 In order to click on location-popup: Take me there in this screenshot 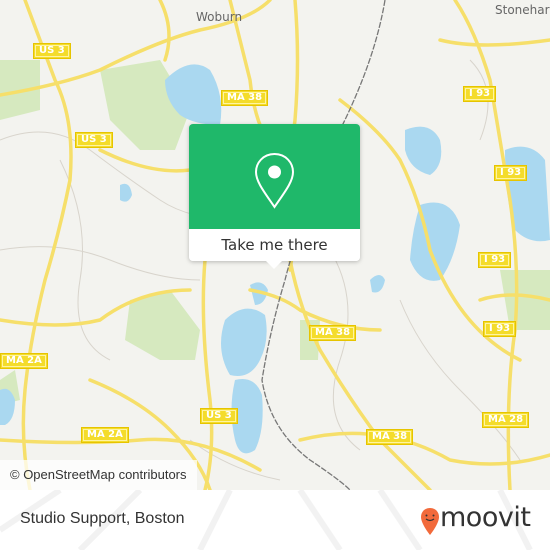, I will do `click(274, 196)`.